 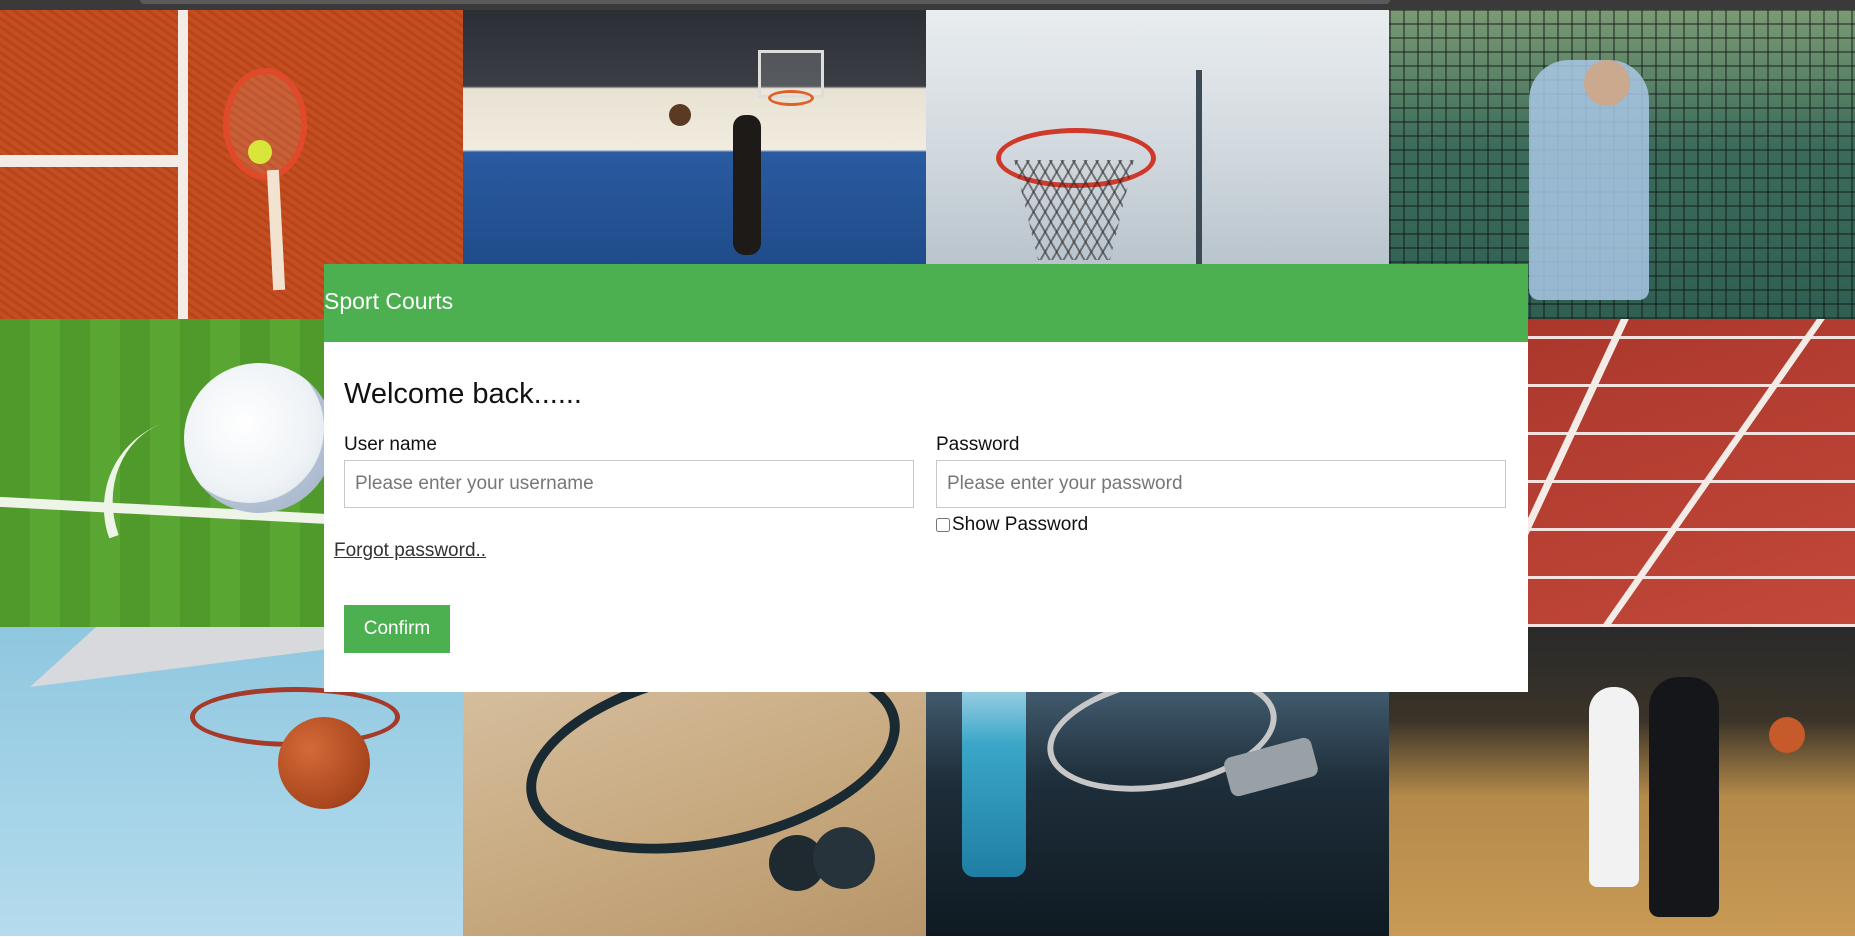 What do you see at coordinates (765, 2) in the screenshot?
I see `browser-top-bar-inner` at bounding box center [765, 2].